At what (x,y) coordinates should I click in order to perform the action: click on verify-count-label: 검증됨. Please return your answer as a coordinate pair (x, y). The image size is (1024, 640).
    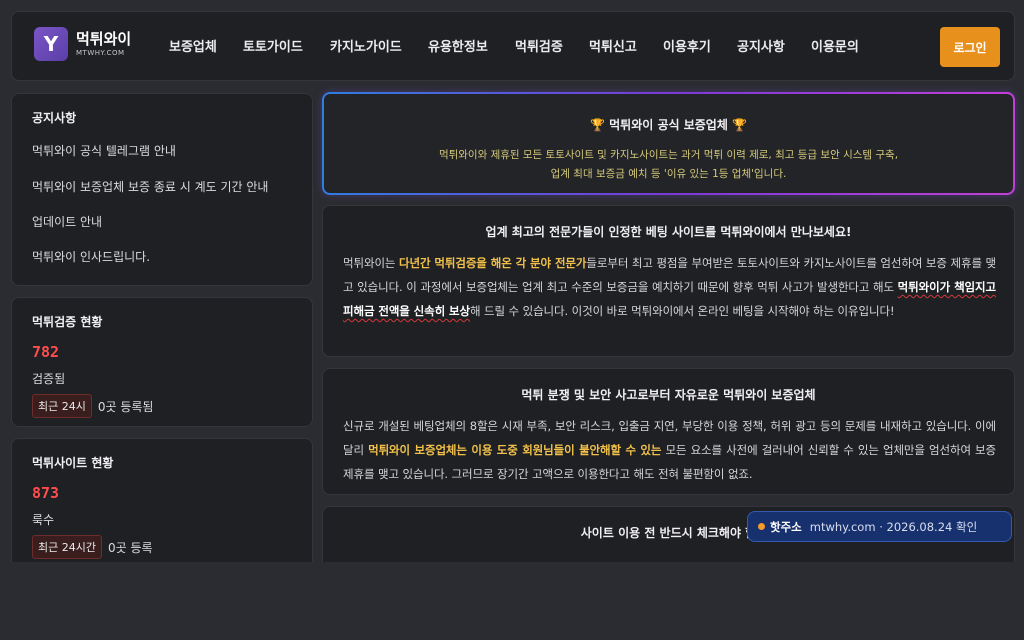
    Looking at the image, I should click on (49, 379).